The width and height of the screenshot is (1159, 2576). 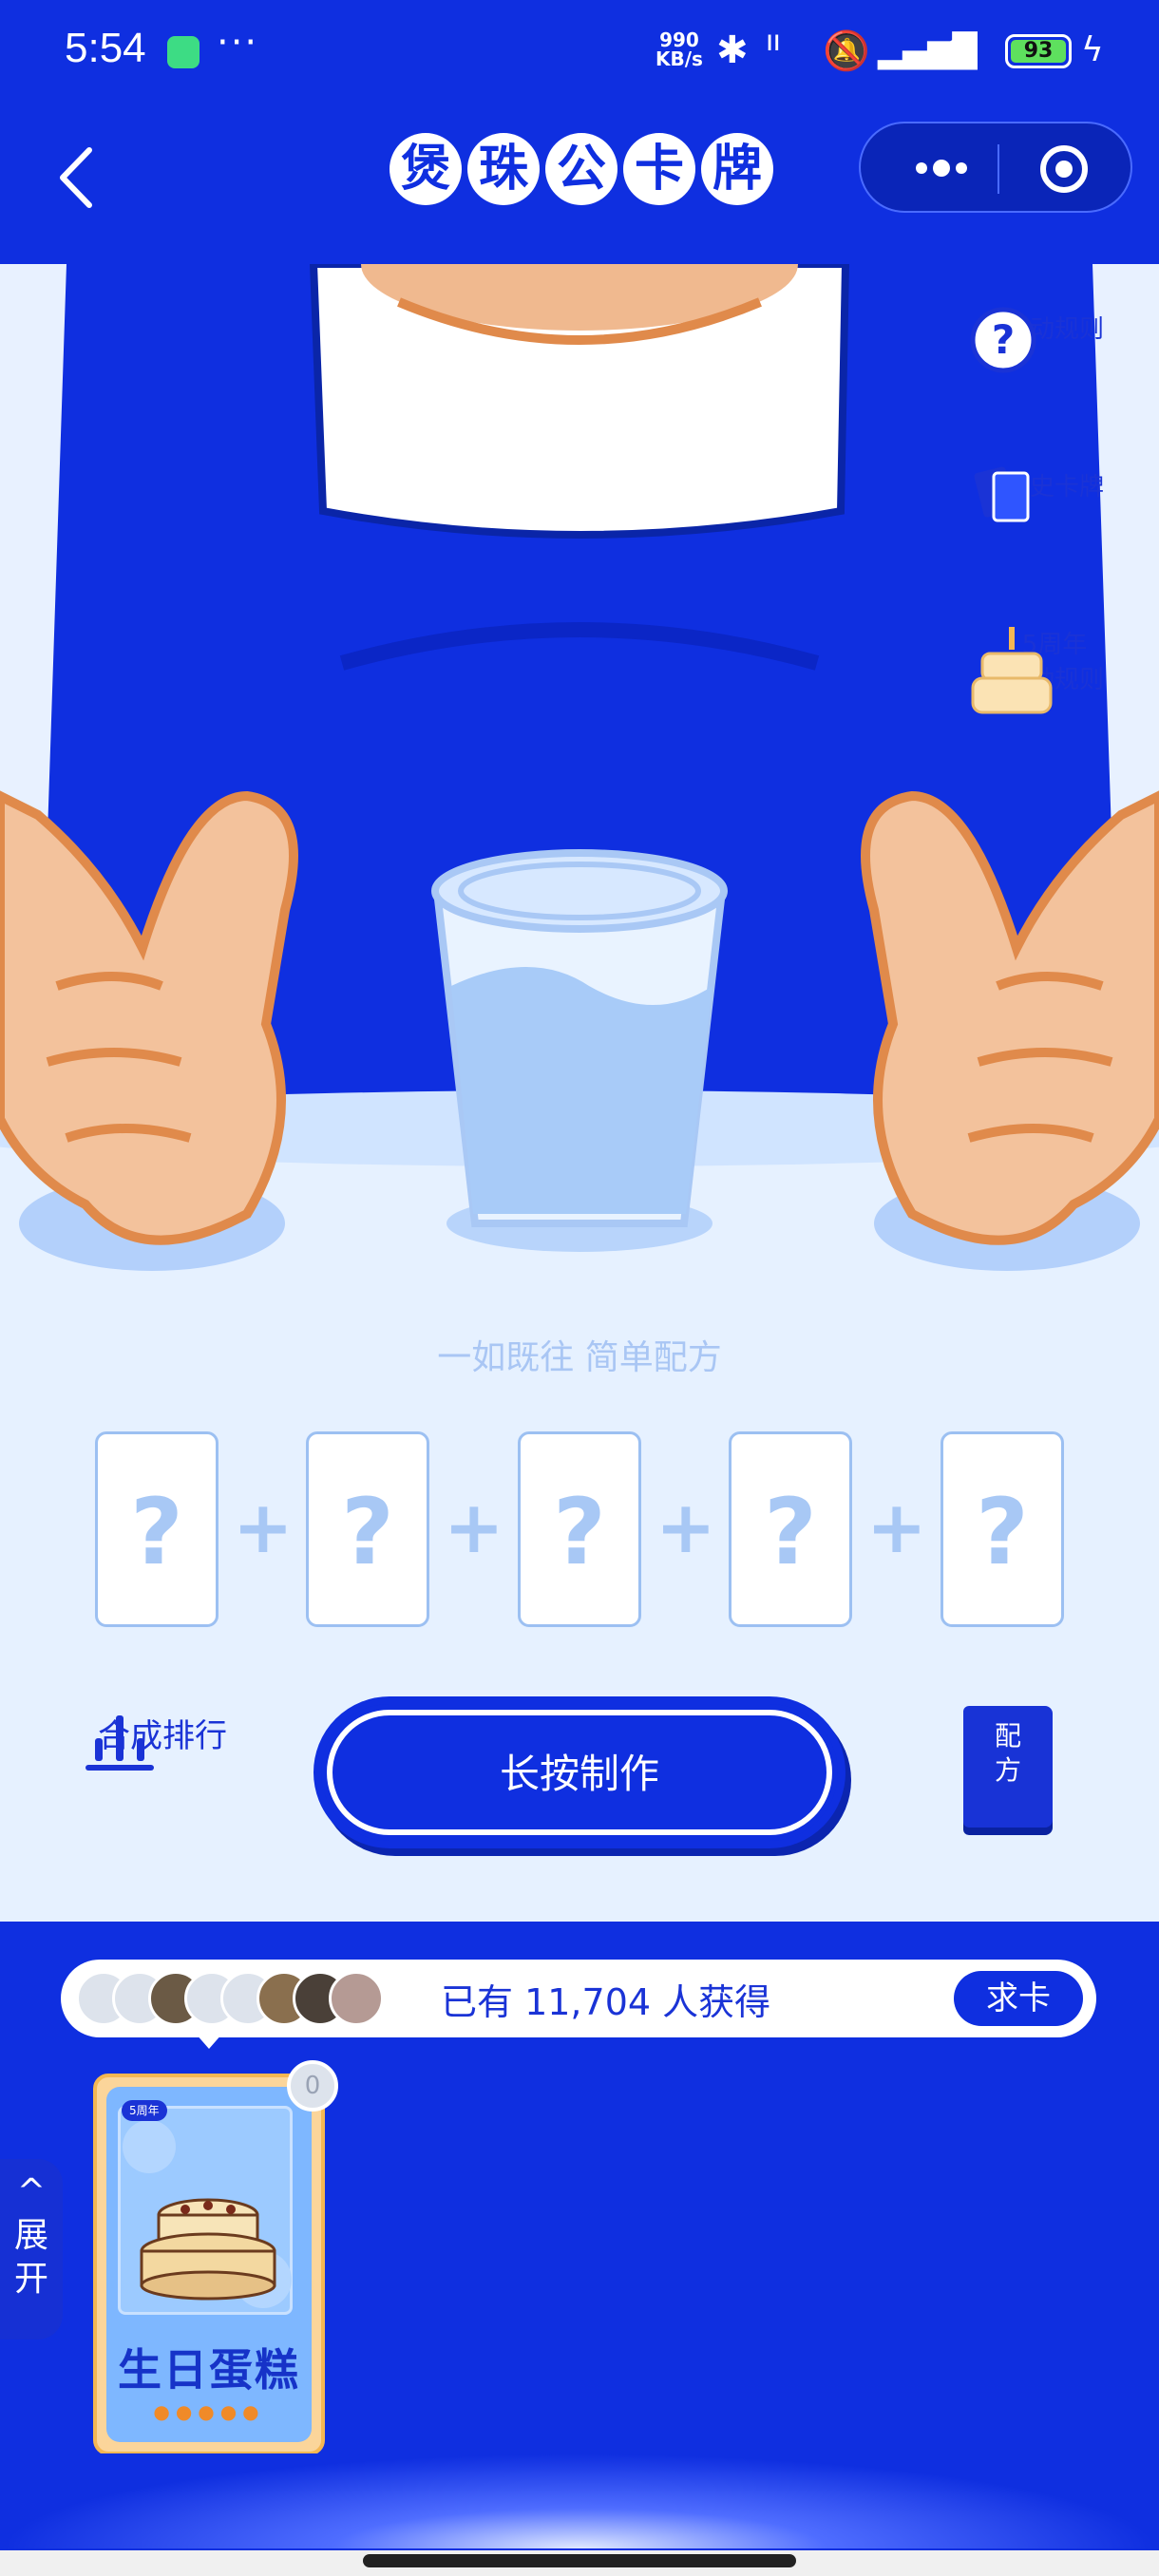 What do you see at coordinates (105, 48) in the screenshot?
I see `status-time: 5:54` at bounding box center [105, 48].